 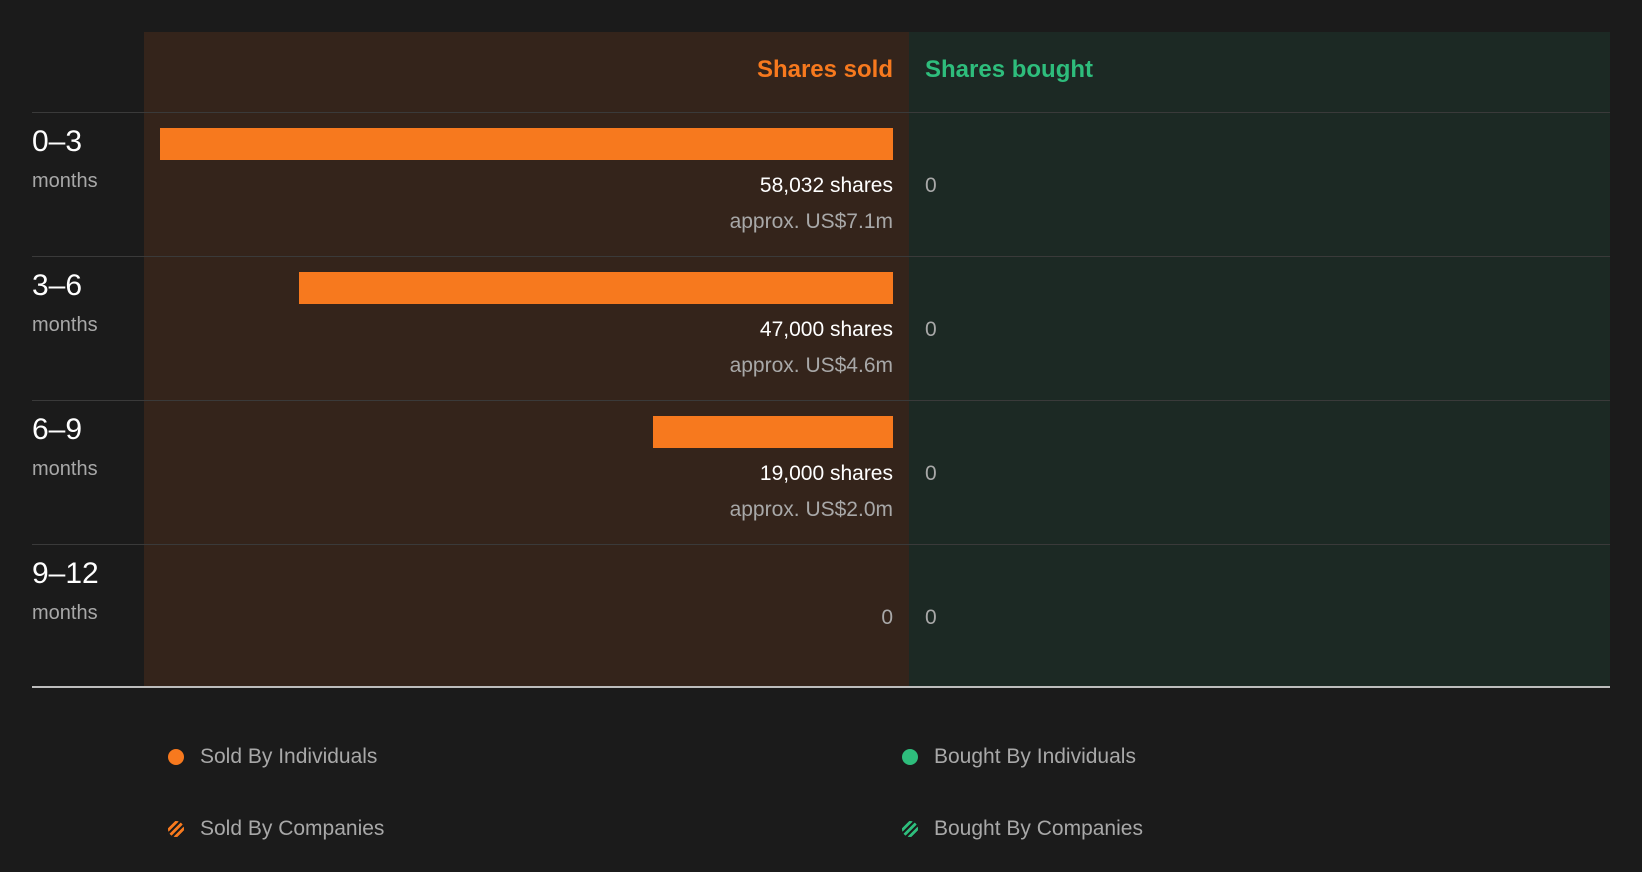 What do you see at coordinates (811, 509) in the screenshot?
I see `sold-approx-value: approx. US$2.0m` at bounding box center [811, 509].